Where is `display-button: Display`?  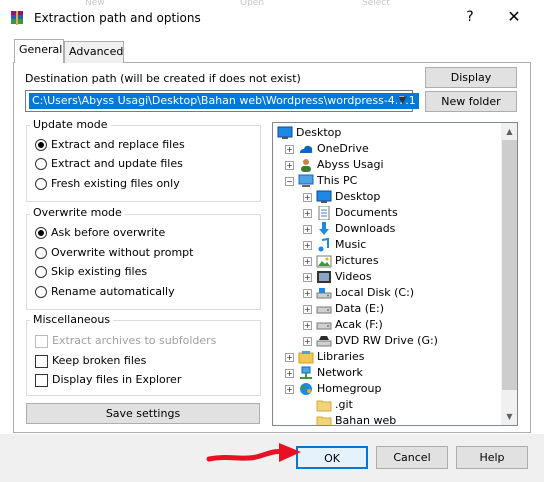
display-button: Display is located at coordinates (471, 77).